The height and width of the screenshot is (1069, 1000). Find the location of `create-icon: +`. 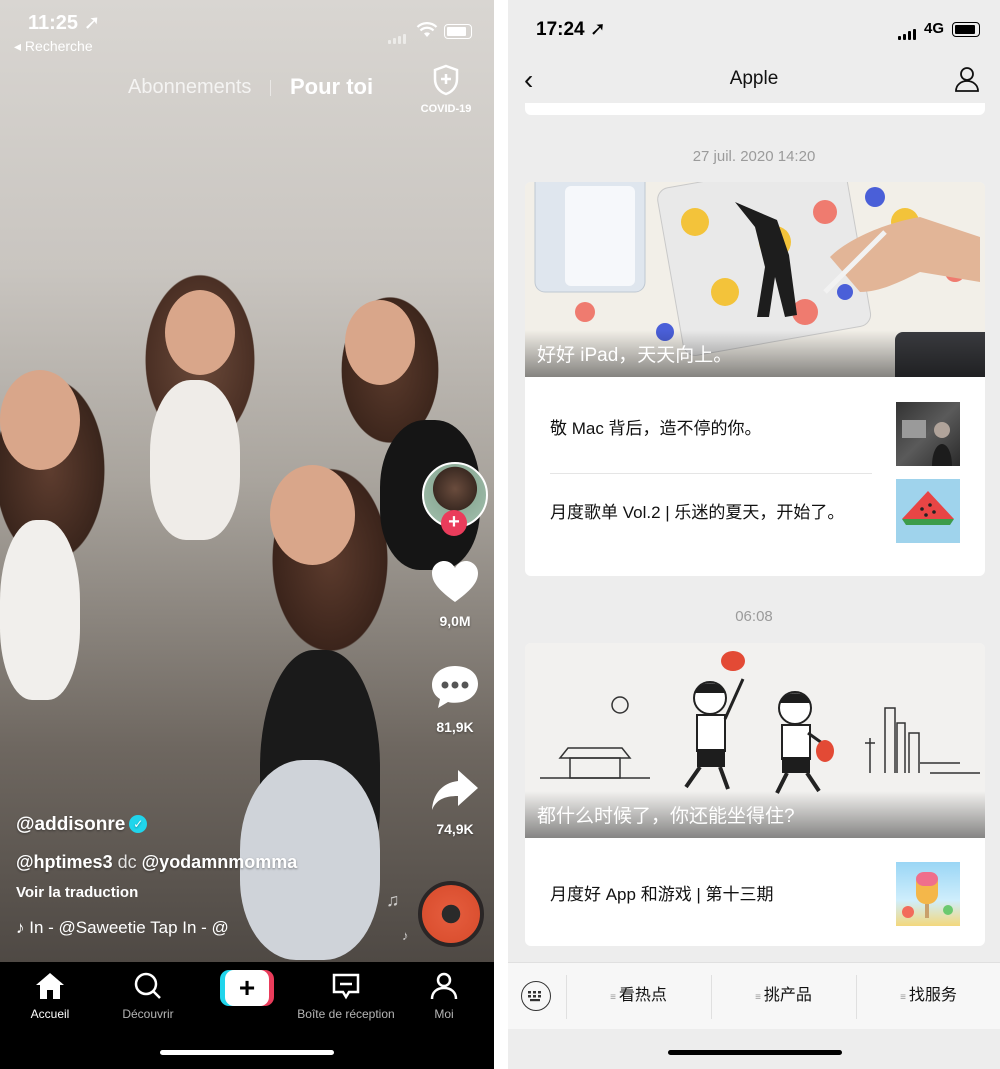

create-icon: + is located at coordinates (247, 988).